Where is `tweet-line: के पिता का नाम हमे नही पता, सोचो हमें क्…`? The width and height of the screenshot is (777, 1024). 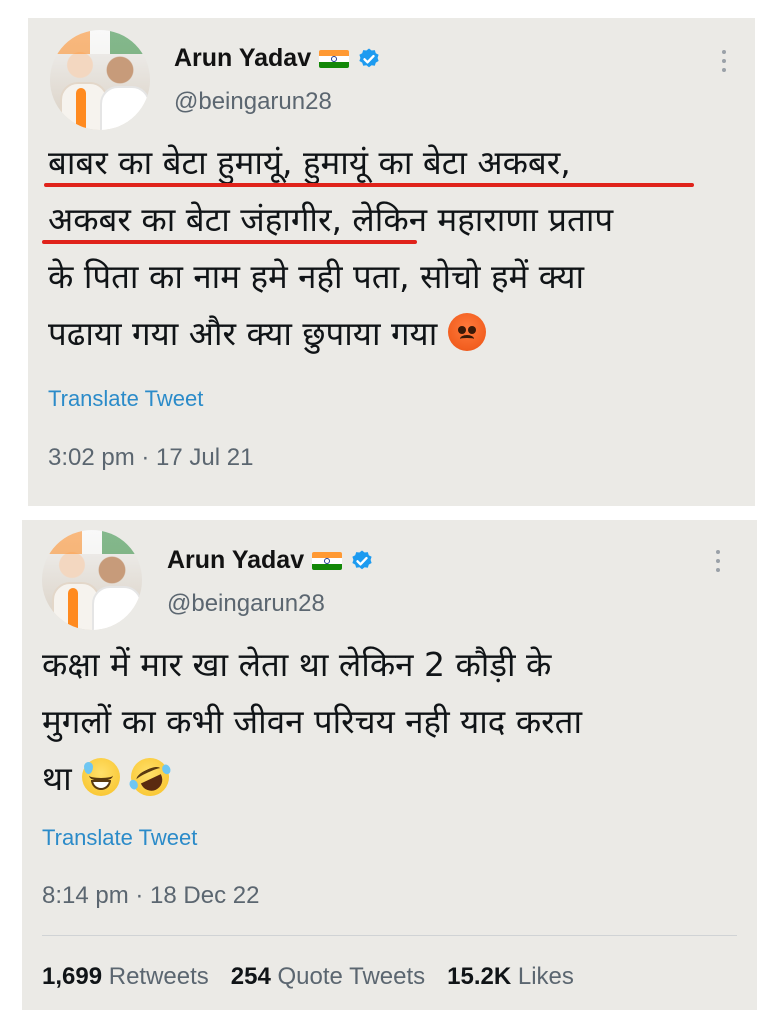 tweet-line: के पिता का नाम हमे नही पता, सोचो हमें क्… is located at coordinates (316, 276).